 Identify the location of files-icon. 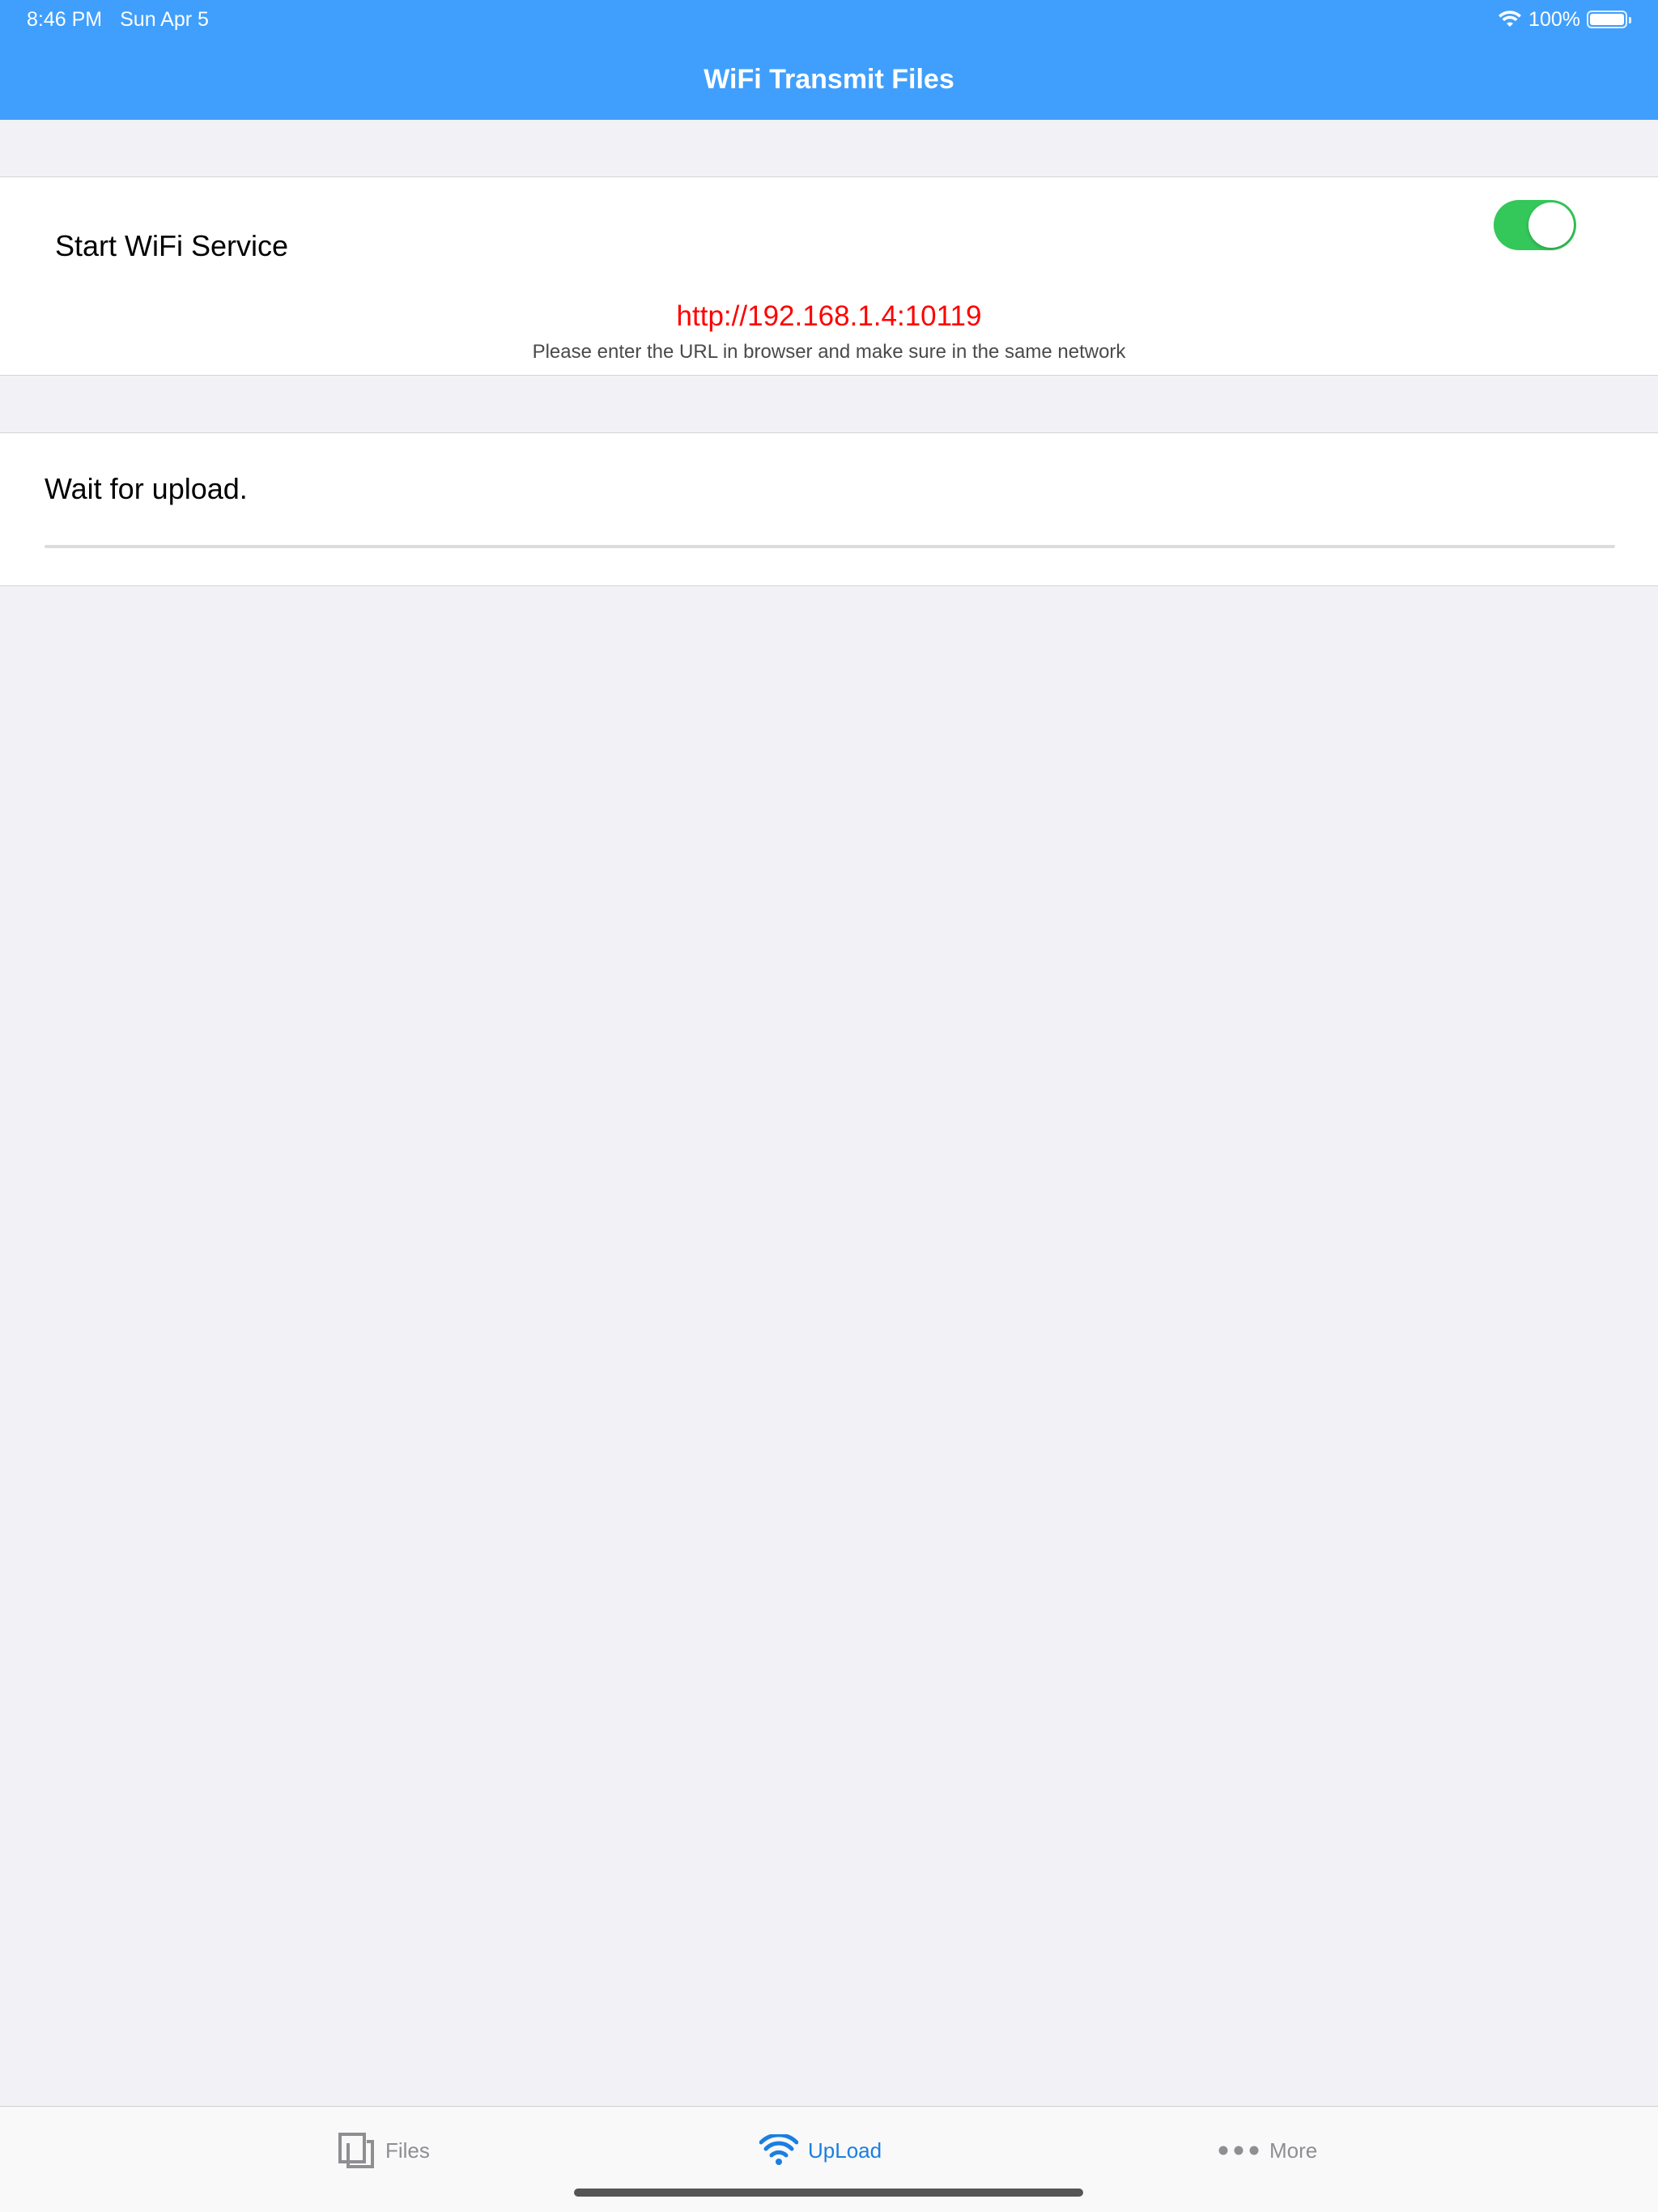
(356, 2150).